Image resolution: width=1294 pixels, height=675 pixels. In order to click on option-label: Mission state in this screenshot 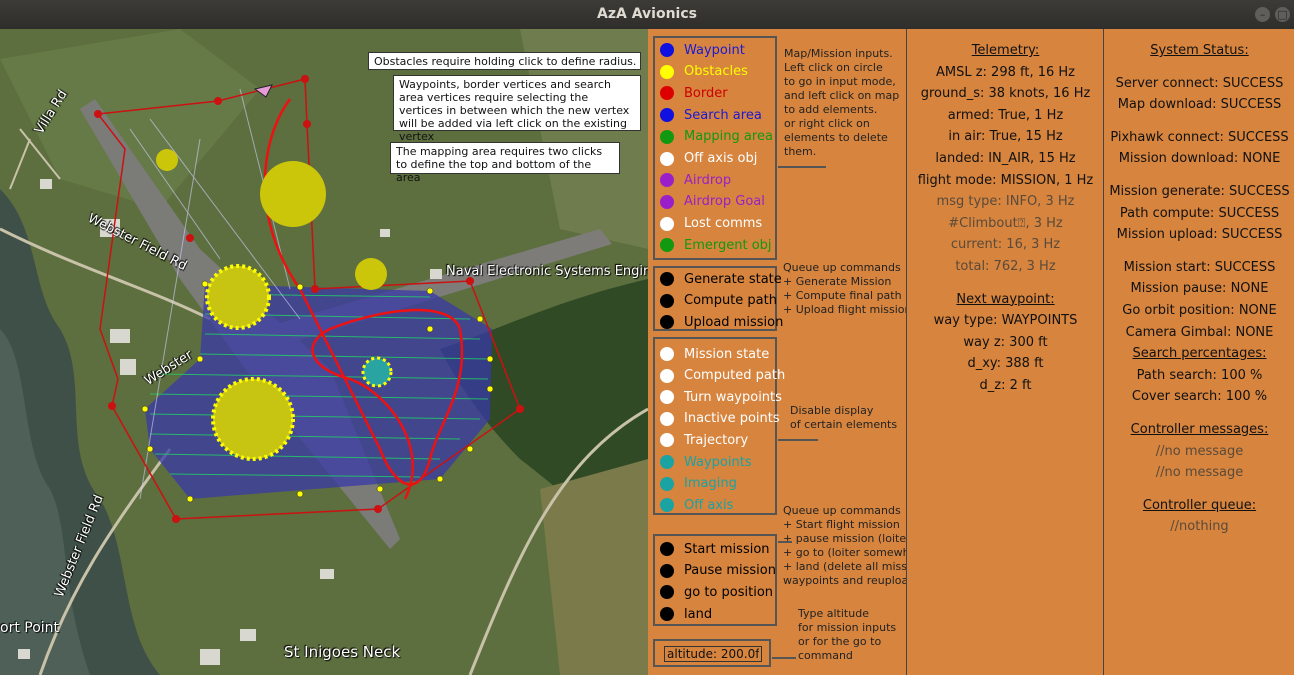, I will do `click(727, 354)`.